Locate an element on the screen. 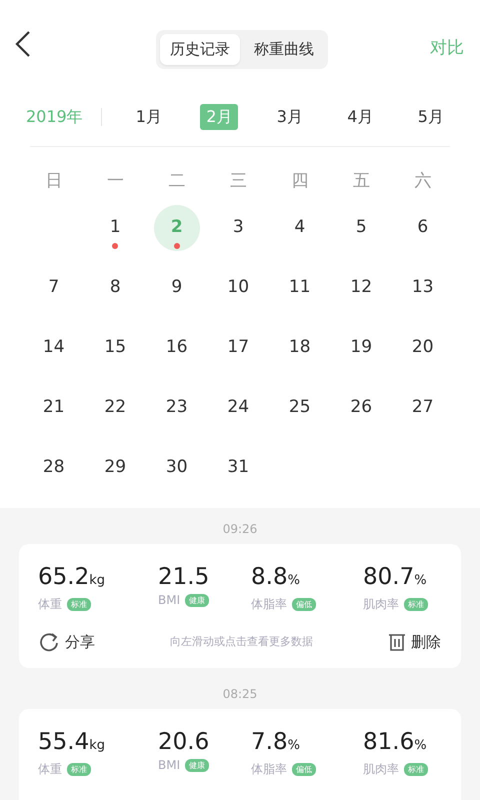 The width and height of the screenshot is (480, 800). delete-button: 删除 is located at coordinates (414, 642).